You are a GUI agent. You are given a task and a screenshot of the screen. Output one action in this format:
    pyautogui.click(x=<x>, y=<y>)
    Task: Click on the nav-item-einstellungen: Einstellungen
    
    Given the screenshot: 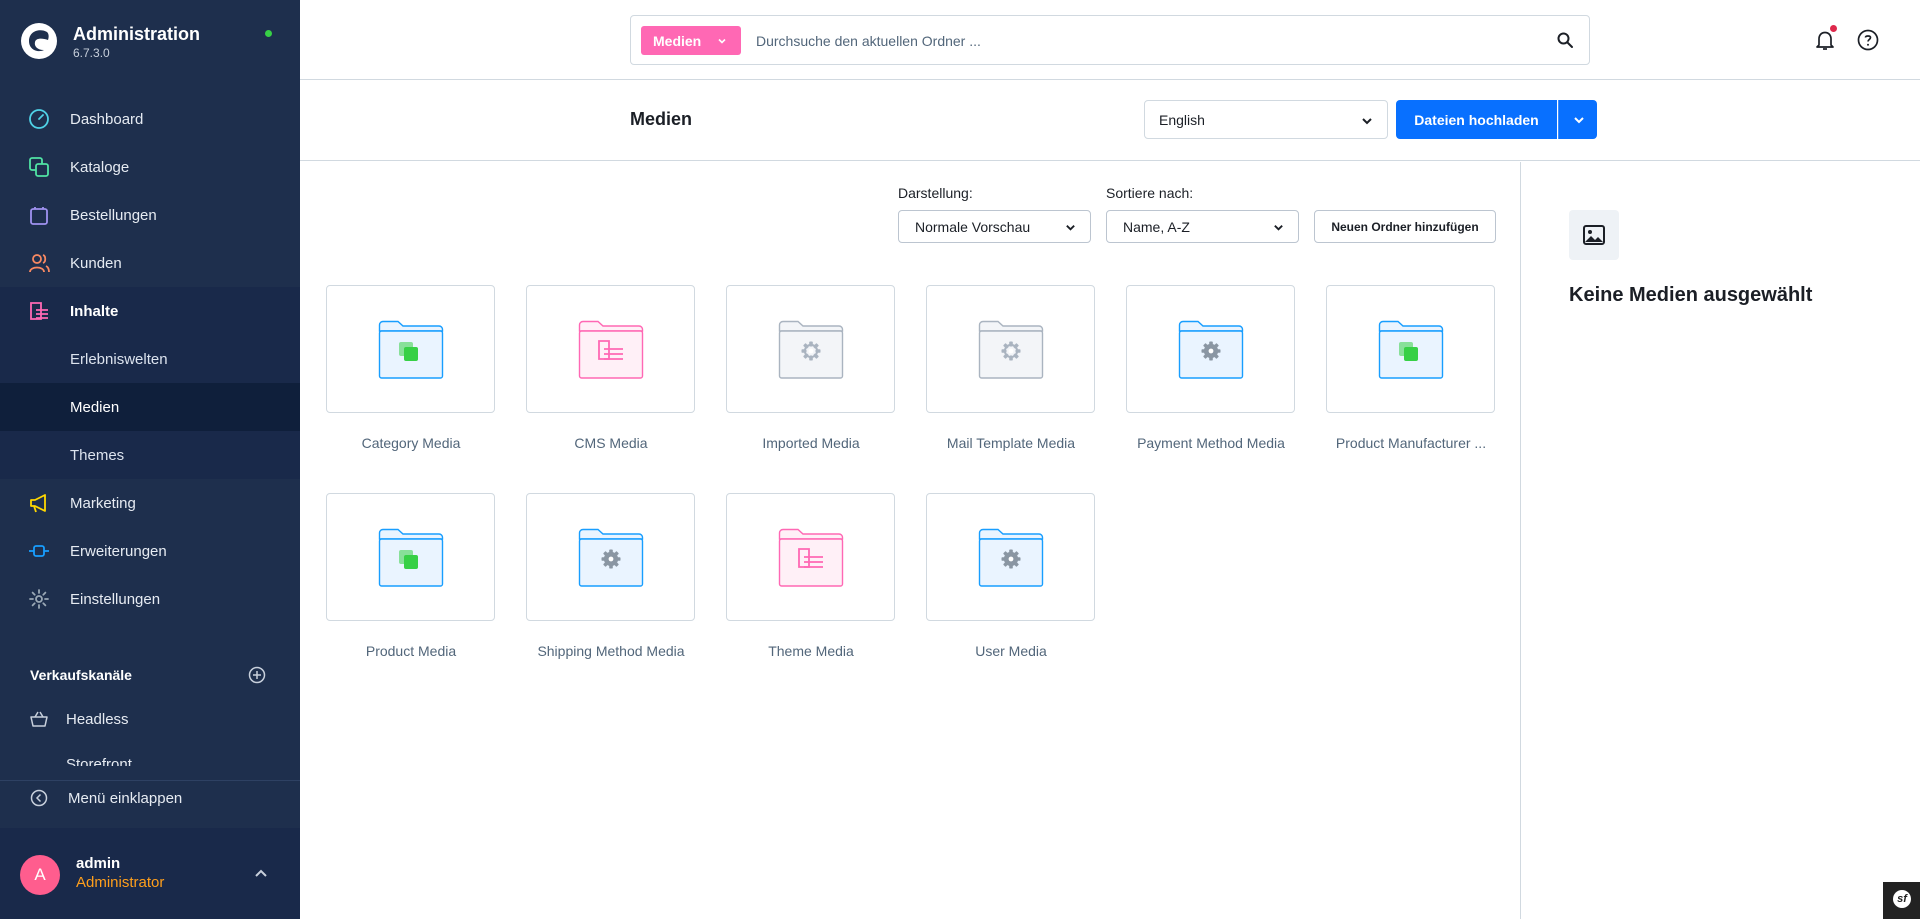 What is the action you would take?
    pyautogui.click(x=150, y=599)
    